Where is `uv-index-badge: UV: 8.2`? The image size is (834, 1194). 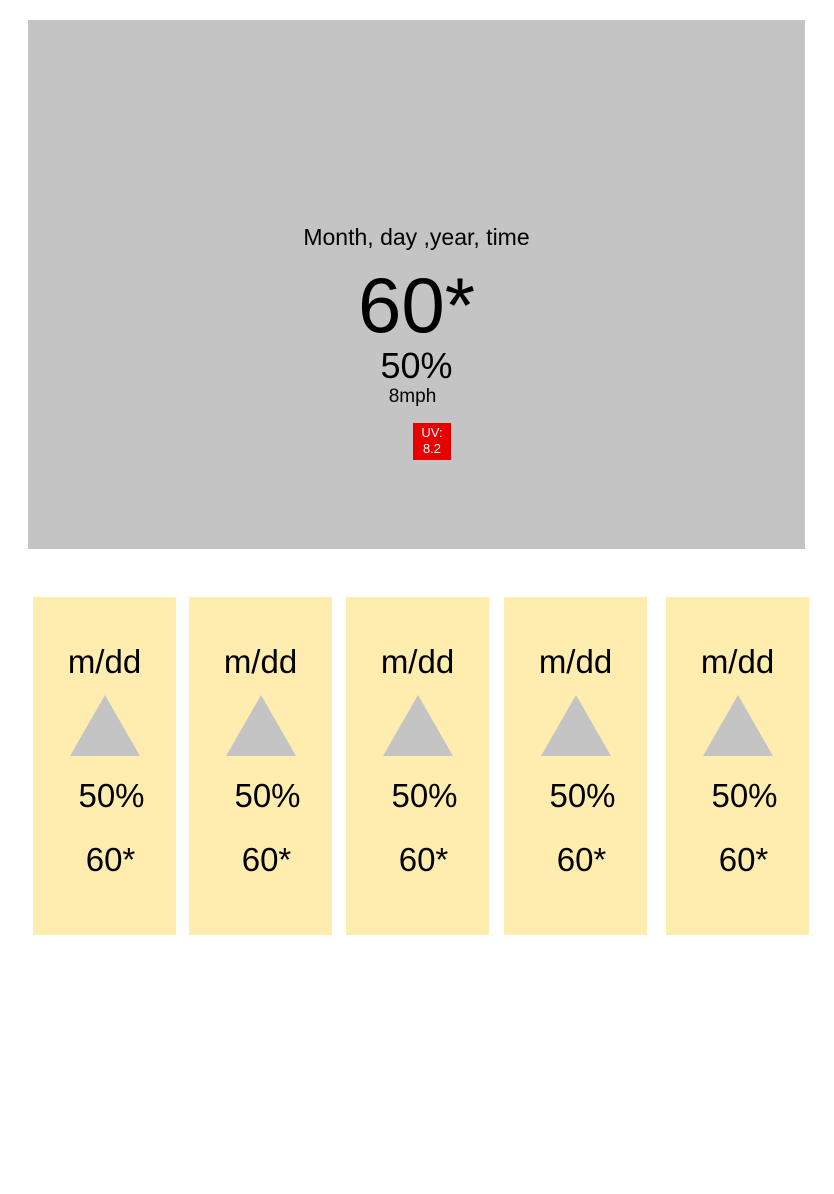 uv-index-badge: UV: 8.2 is located at coordinates (432, 441).